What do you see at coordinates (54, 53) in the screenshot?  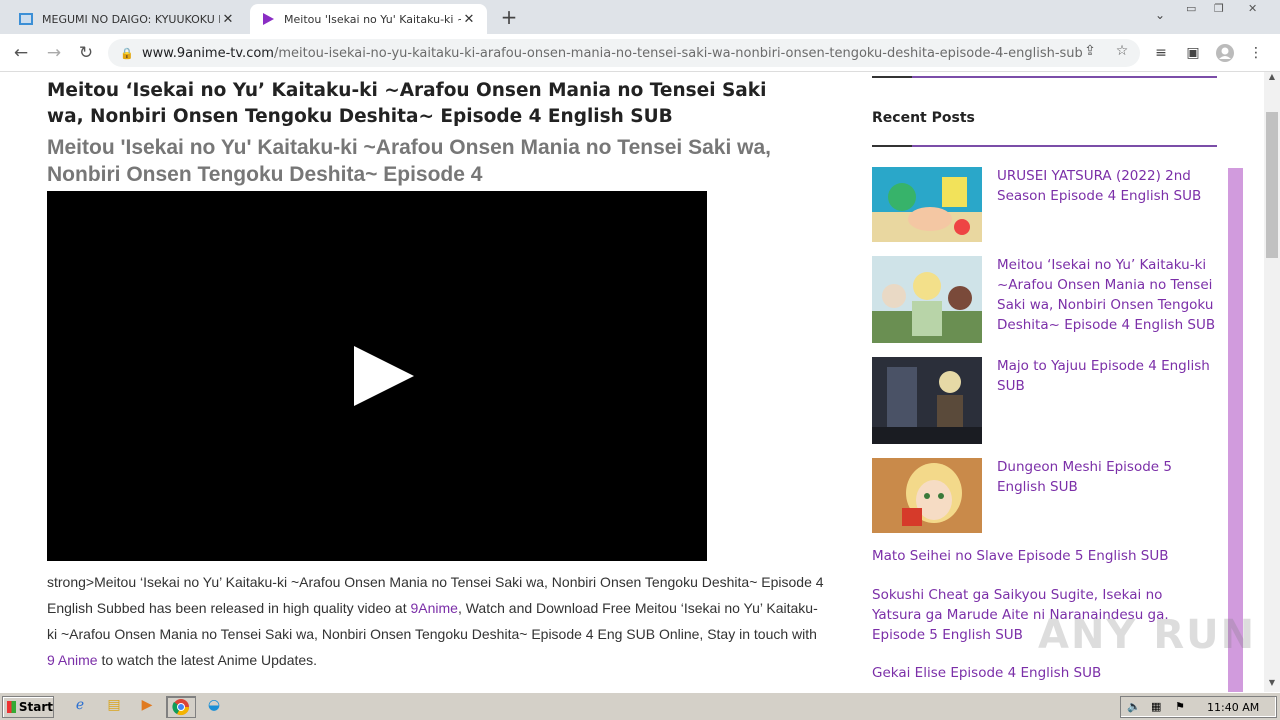 I see `forward-arrow-icon: →` at bounding box center [54, 53].